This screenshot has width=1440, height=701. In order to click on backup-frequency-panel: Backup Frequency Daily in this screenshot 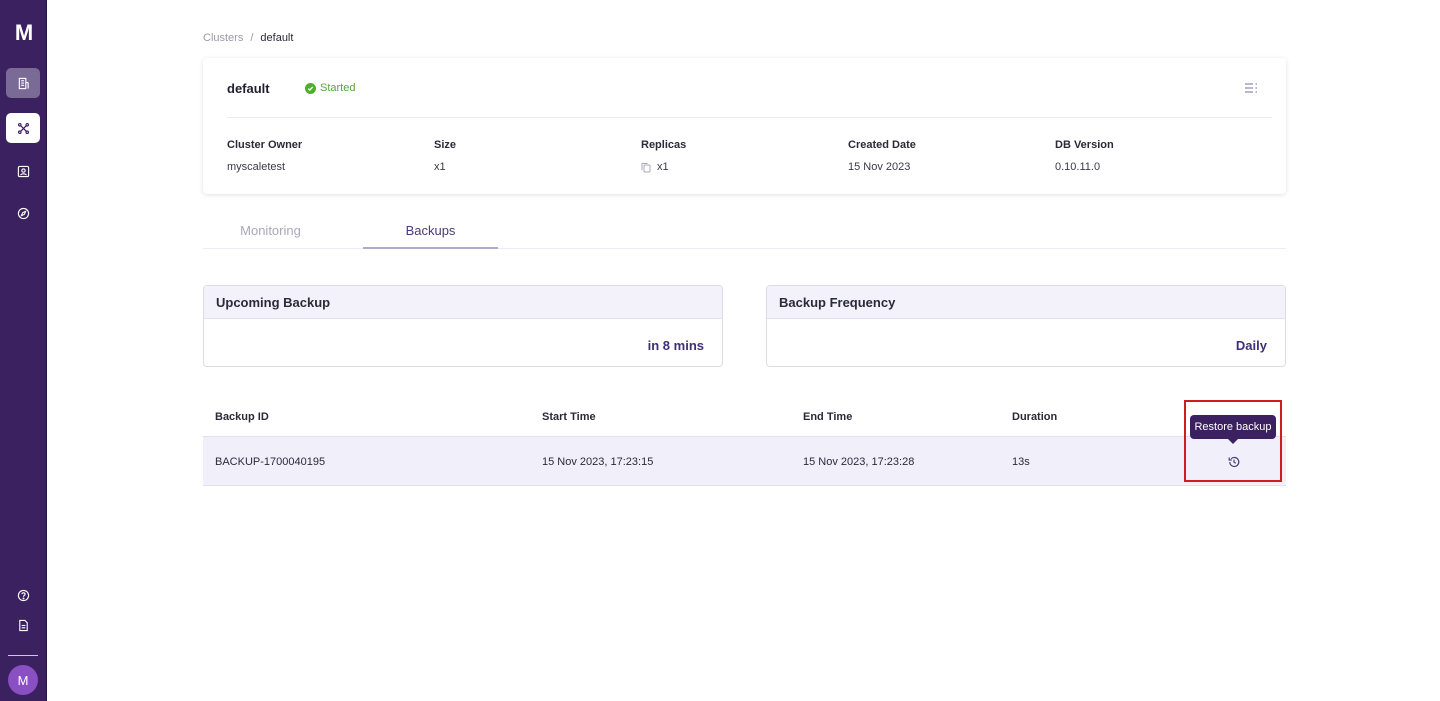, I will do `click(1026, 326)`.